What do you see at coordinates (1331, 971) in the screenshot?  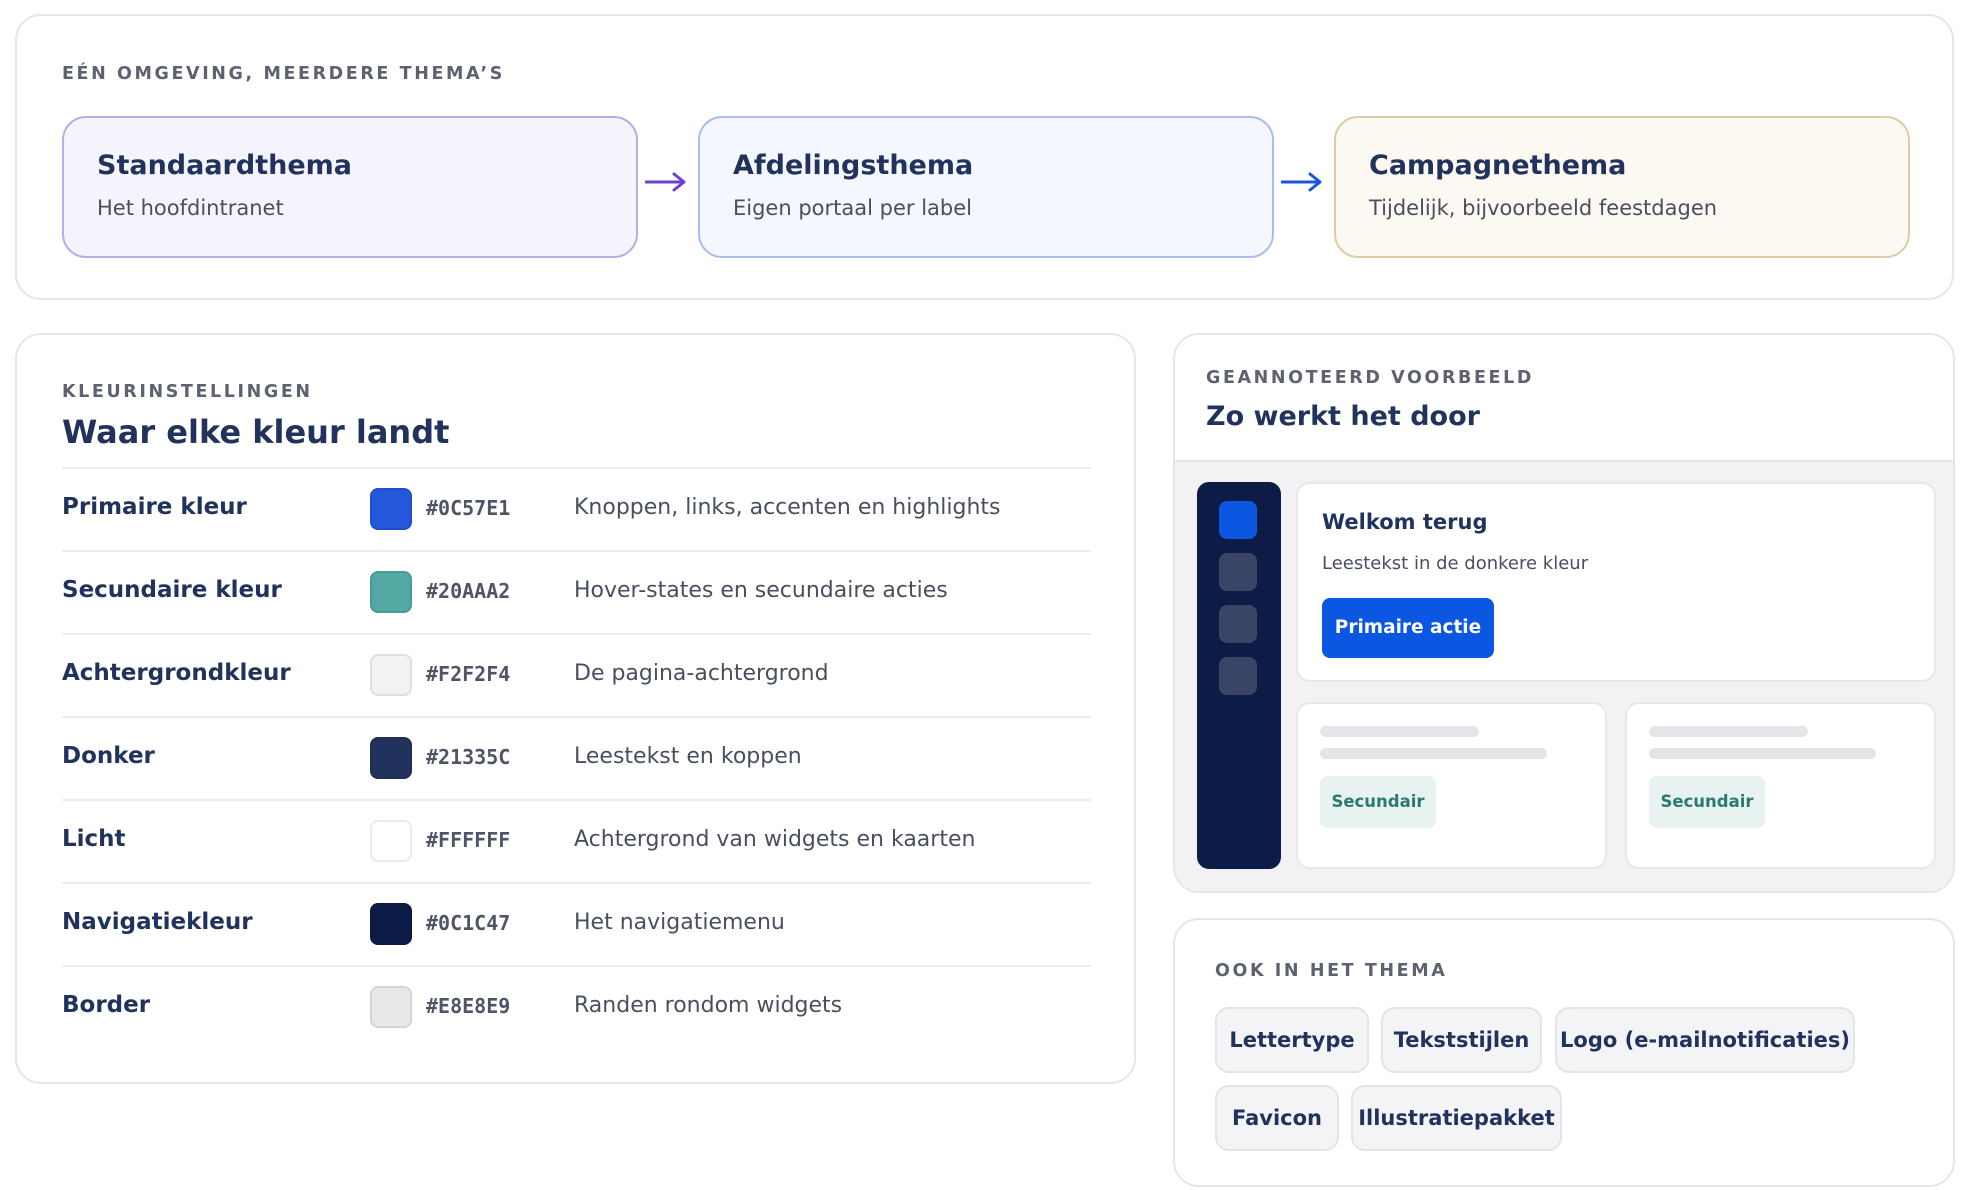 I see `also-in-theme-heading: OOK IN HET THEMA` at bounding box center [1331, 971].